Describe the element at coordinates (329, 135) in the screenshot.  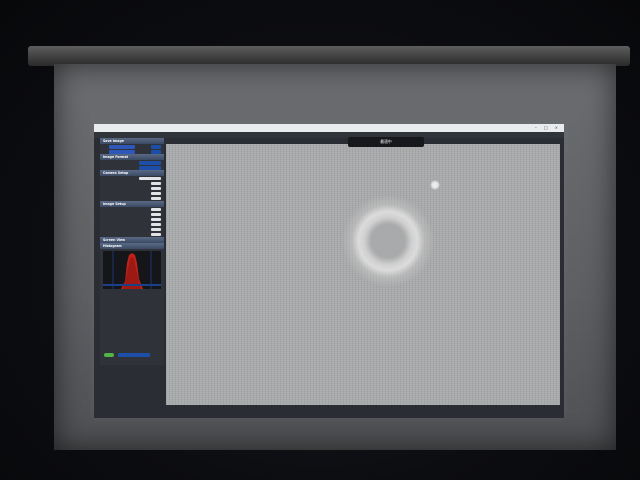
I see `menu-bar` at that location.